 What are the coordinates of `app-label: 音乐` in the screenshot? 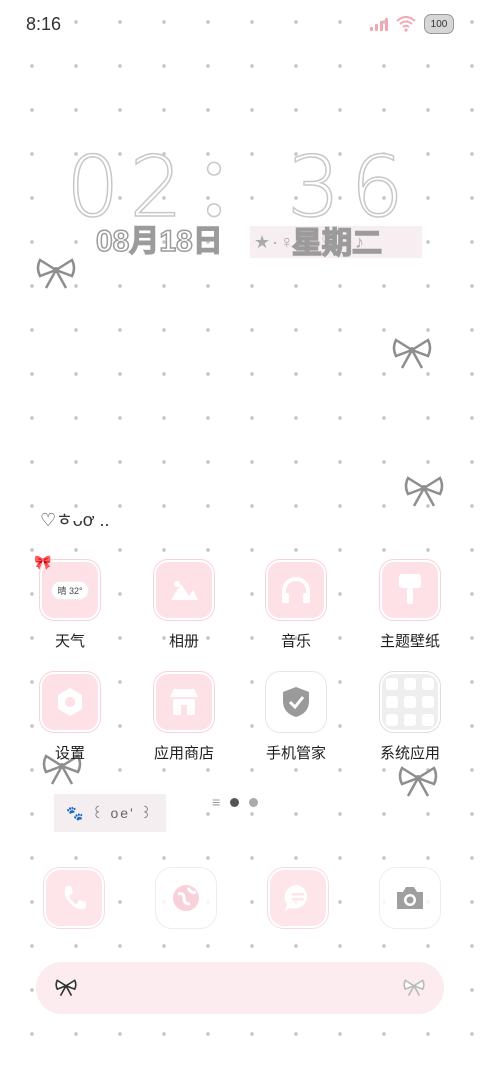 It's located at (295, 641).